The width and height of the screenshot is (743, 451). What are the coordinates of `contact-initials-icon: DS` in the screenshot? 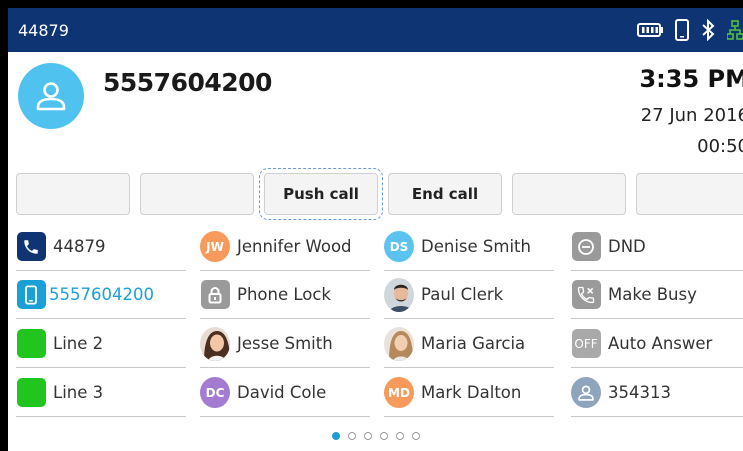 It's located at (399, 246).